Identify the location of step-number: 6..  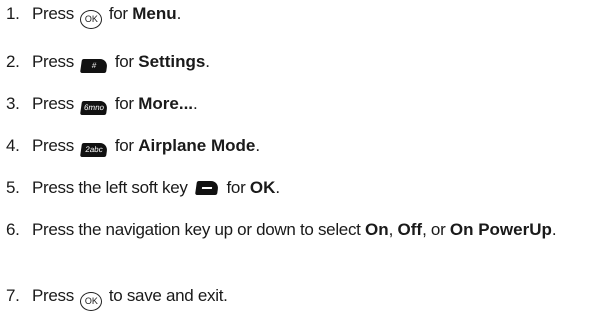
(13, 229).